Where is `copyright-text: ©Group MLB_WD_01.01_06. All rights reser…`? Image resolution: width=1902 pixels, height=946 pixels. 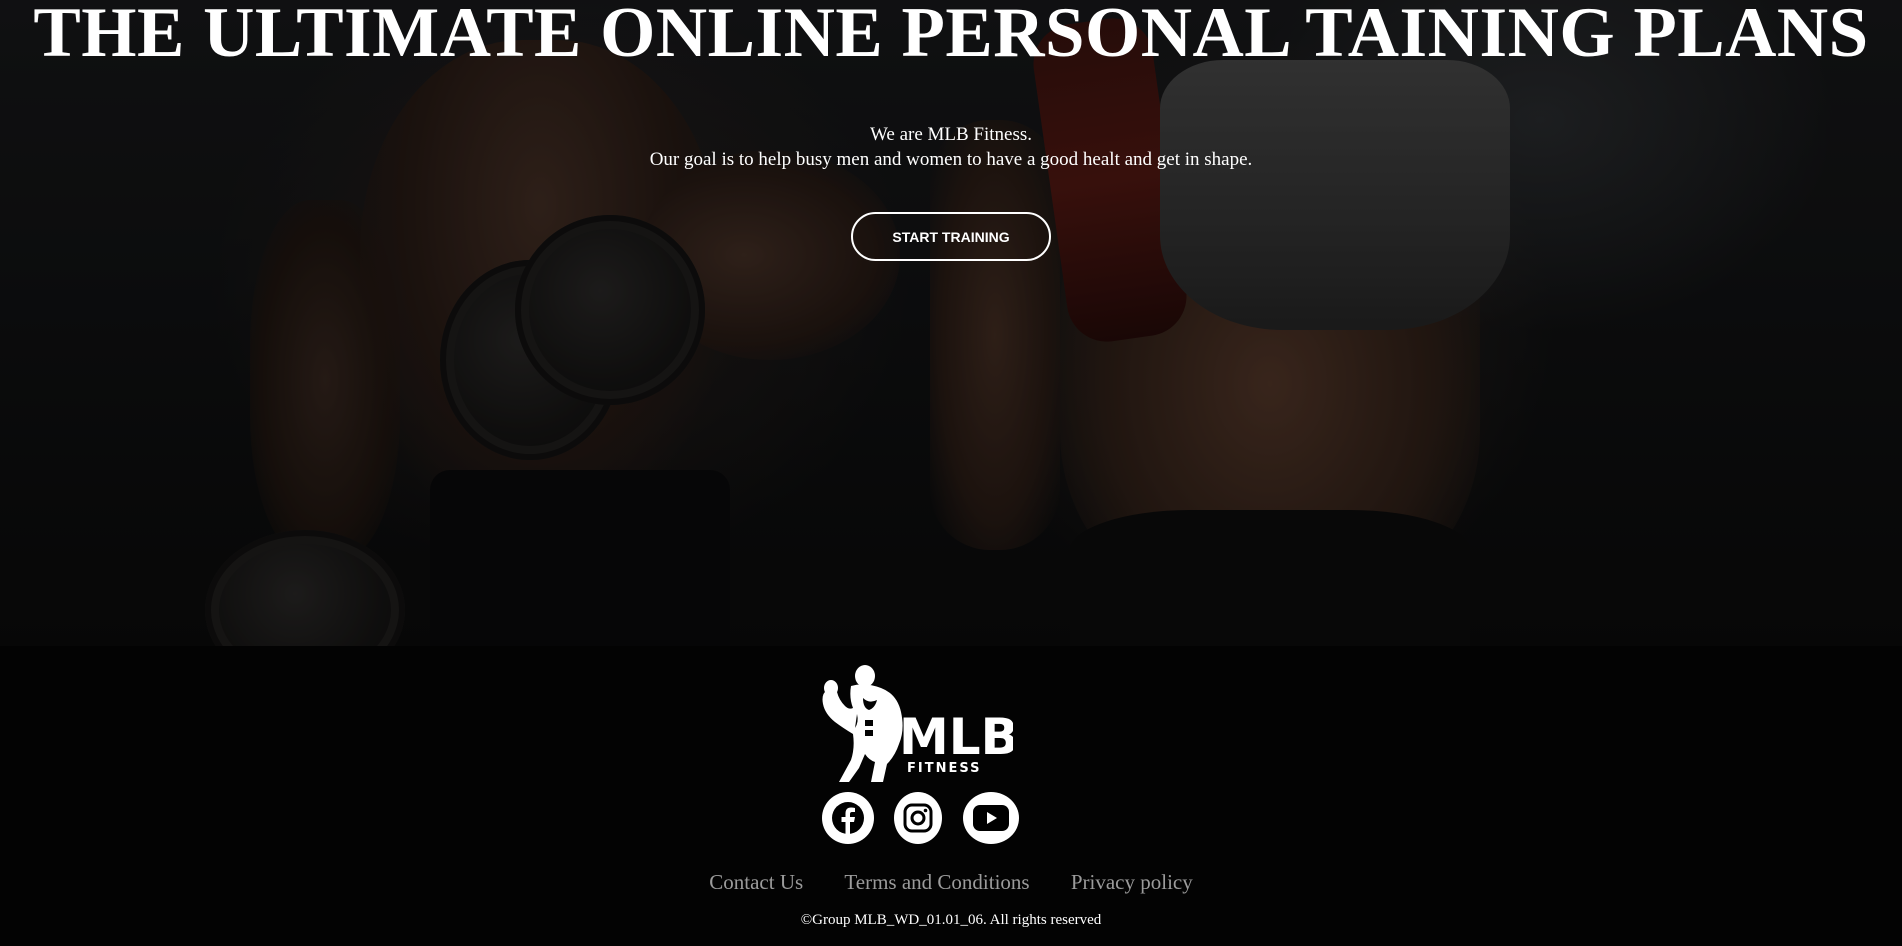 copyright-text: ©Group MLB_WD_01.01_06. All rights reser… is located at coordinates (951, 920).